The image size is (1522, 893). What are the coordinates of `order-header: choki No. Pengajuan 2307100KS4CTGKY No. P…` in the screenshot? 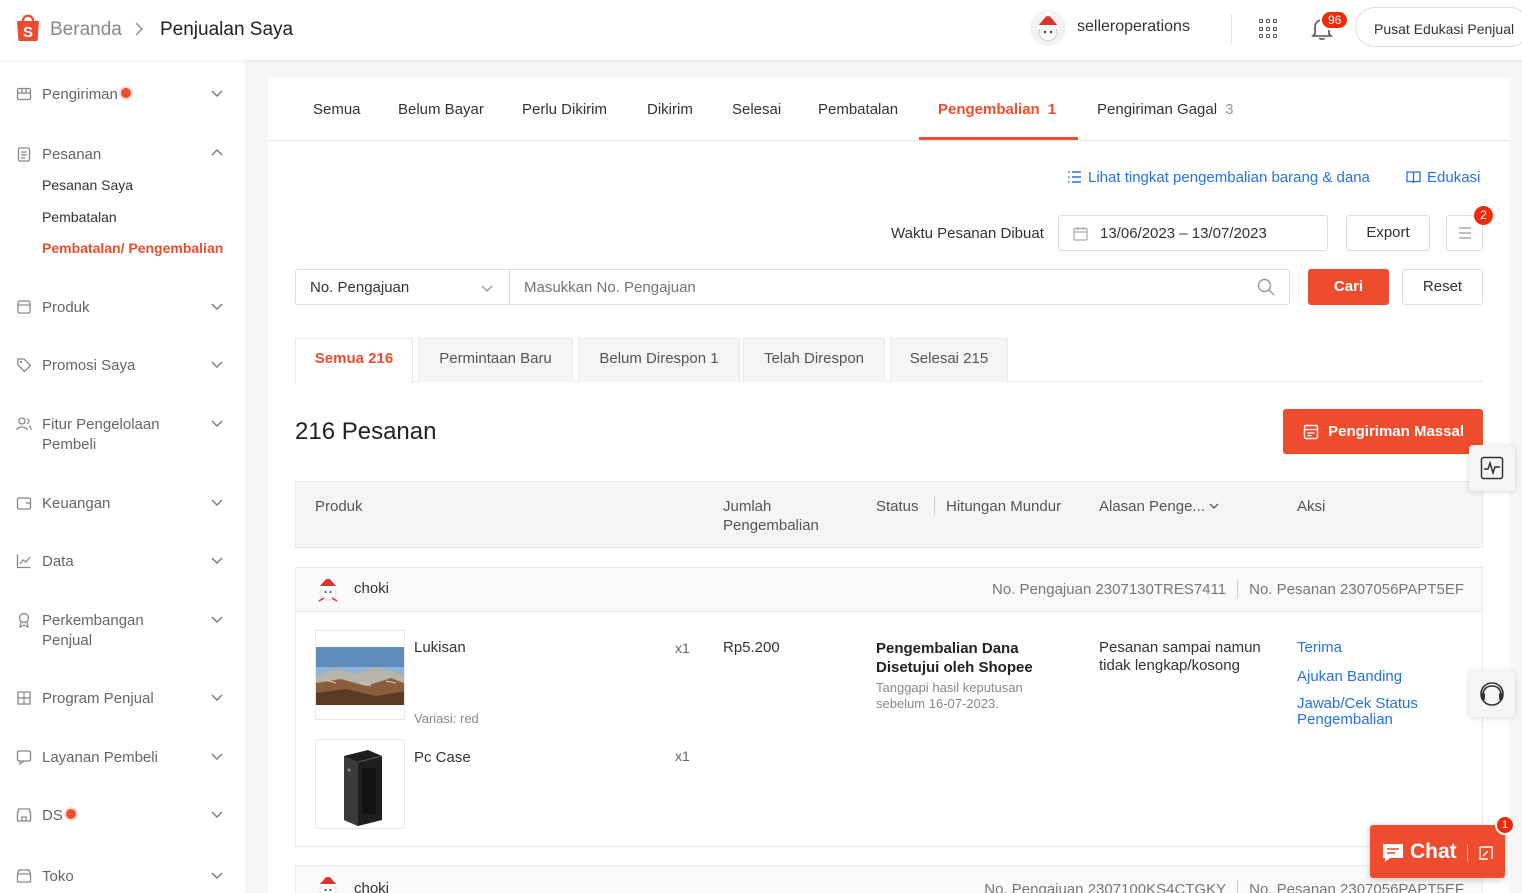 It's located at (889, 879).